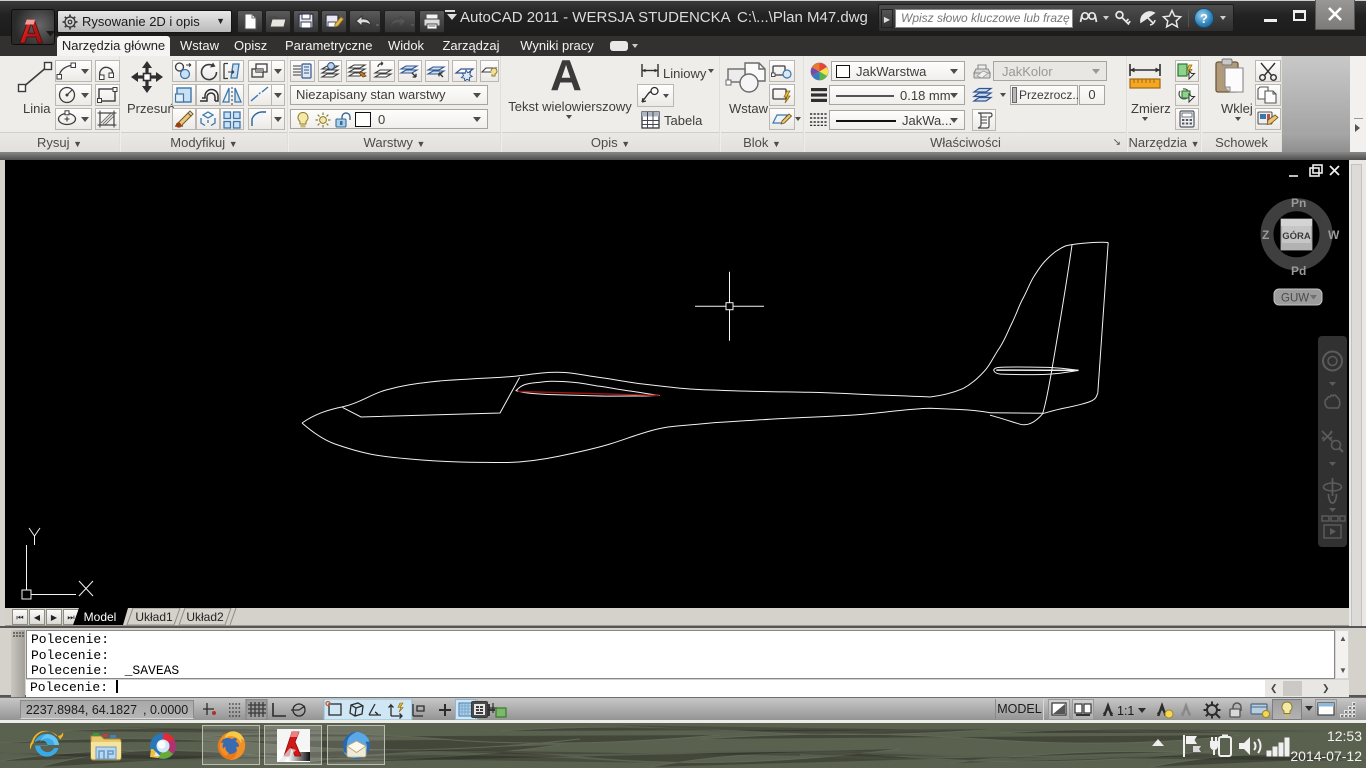 Image resolution: width=1366 pixels, height=768 pixels. Describe the element at coordinates (1265, 235) in the screenshot. I see `svg-text: Z` at that location.